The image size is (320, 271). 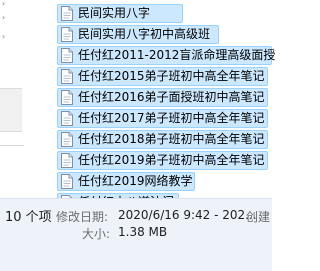 I want to click on navigation-pane: › › ›, so click(x=25, y=98).